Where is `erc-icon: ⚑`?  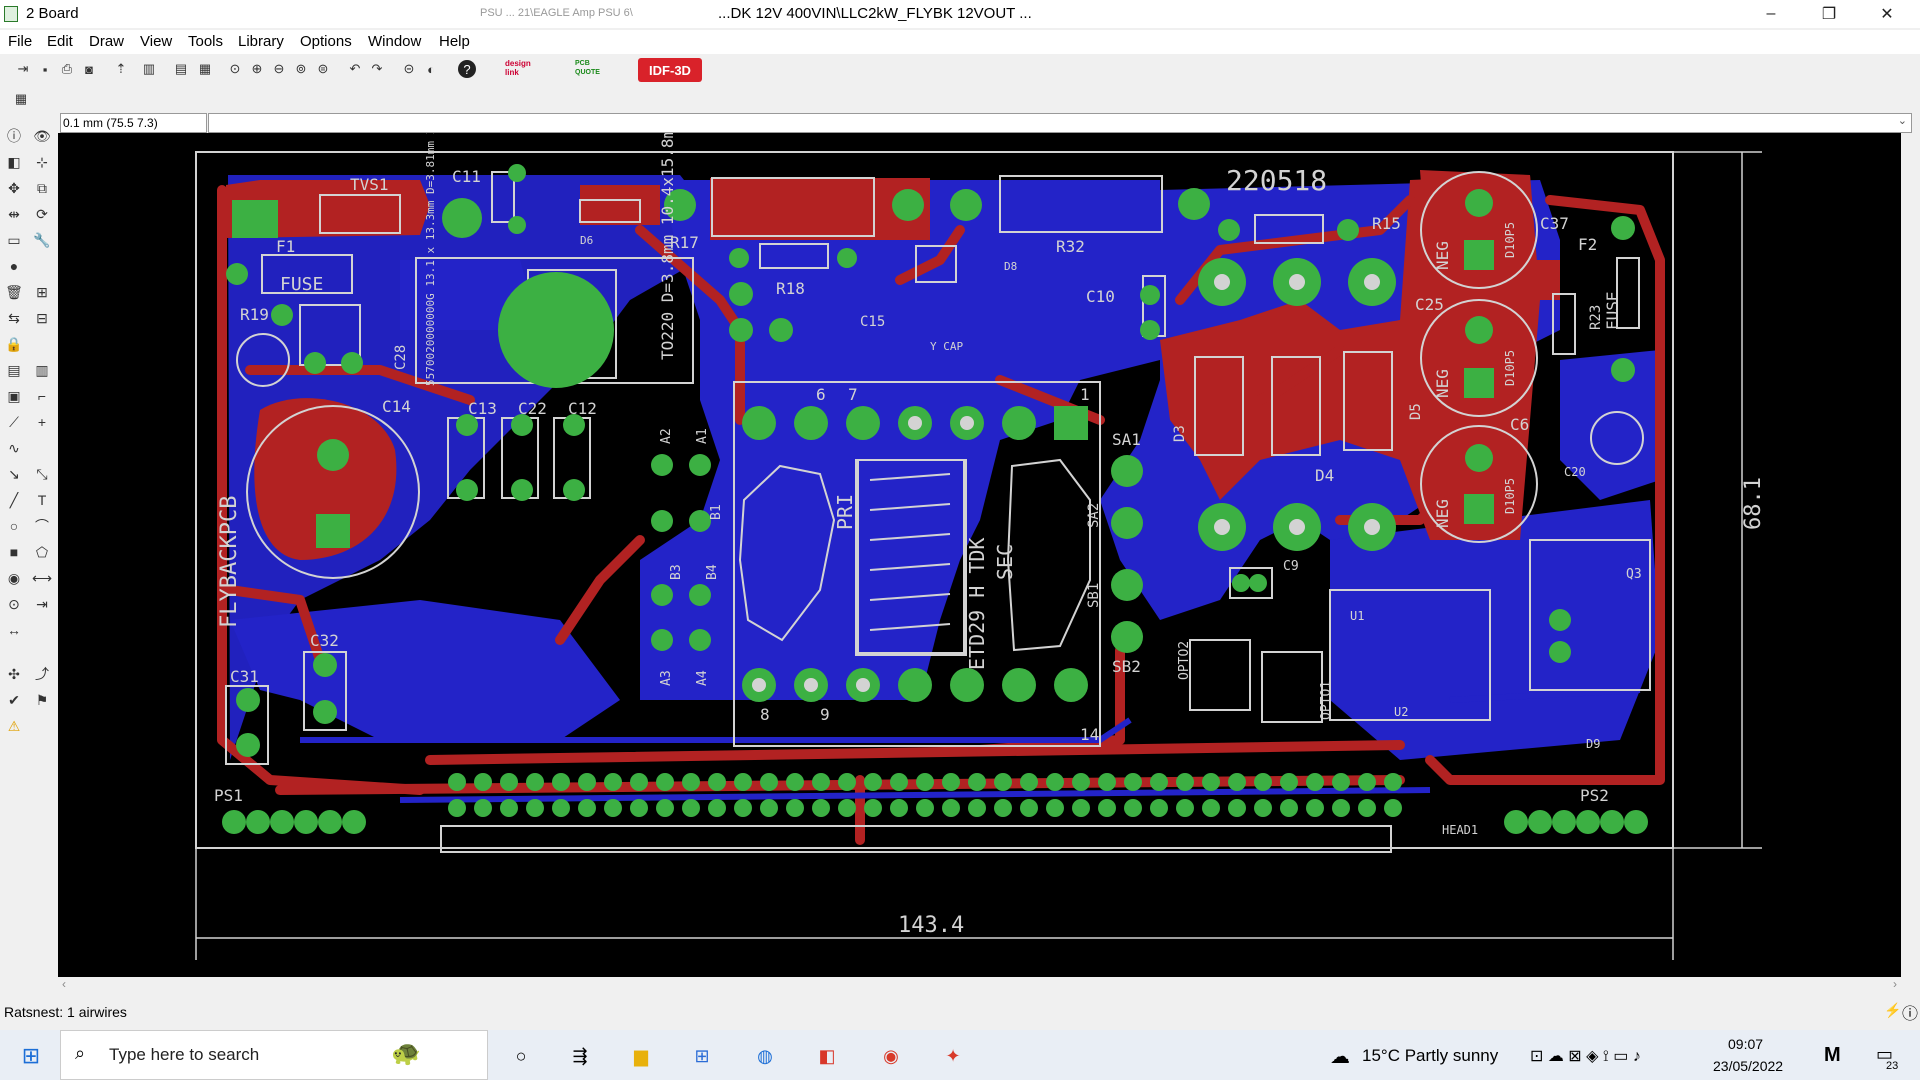 erc-icon: ⚑ is located at coordinates (42, 700).